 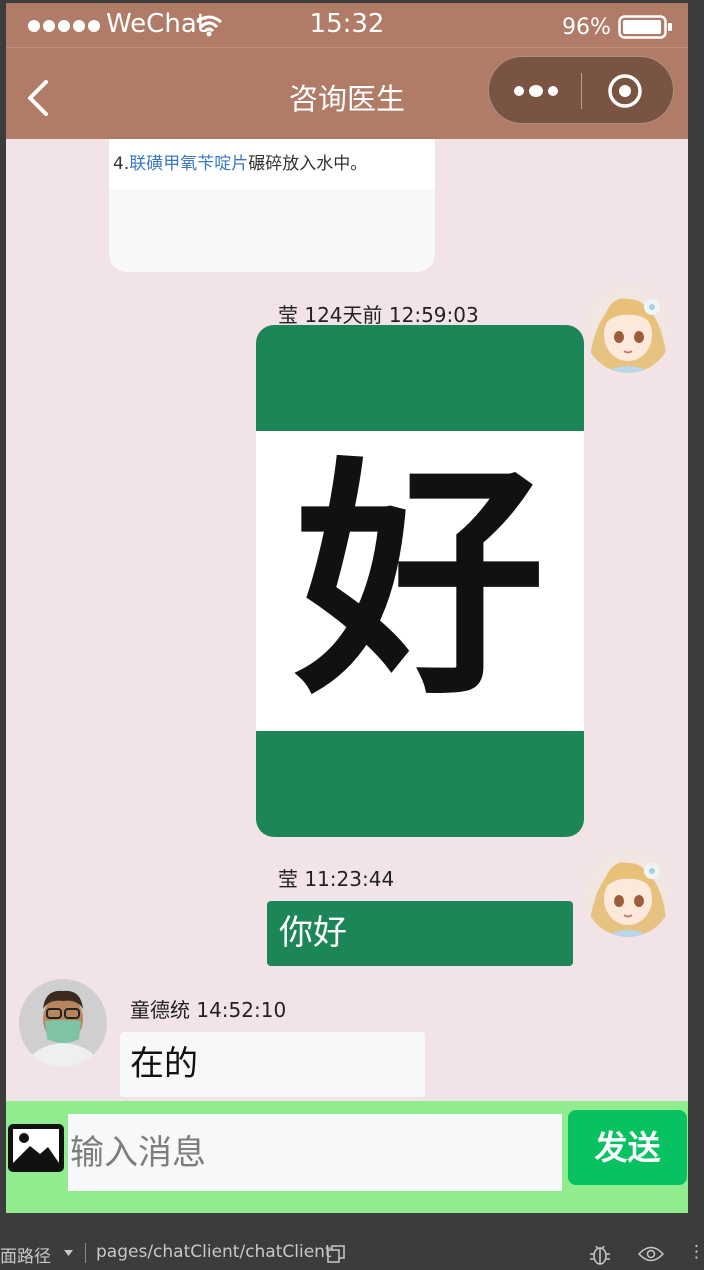 What do you see at coordinates (336, 879) in the screenshot?
I see `message-meta: 莹 11:23:44` at bounding box center [336, 879].